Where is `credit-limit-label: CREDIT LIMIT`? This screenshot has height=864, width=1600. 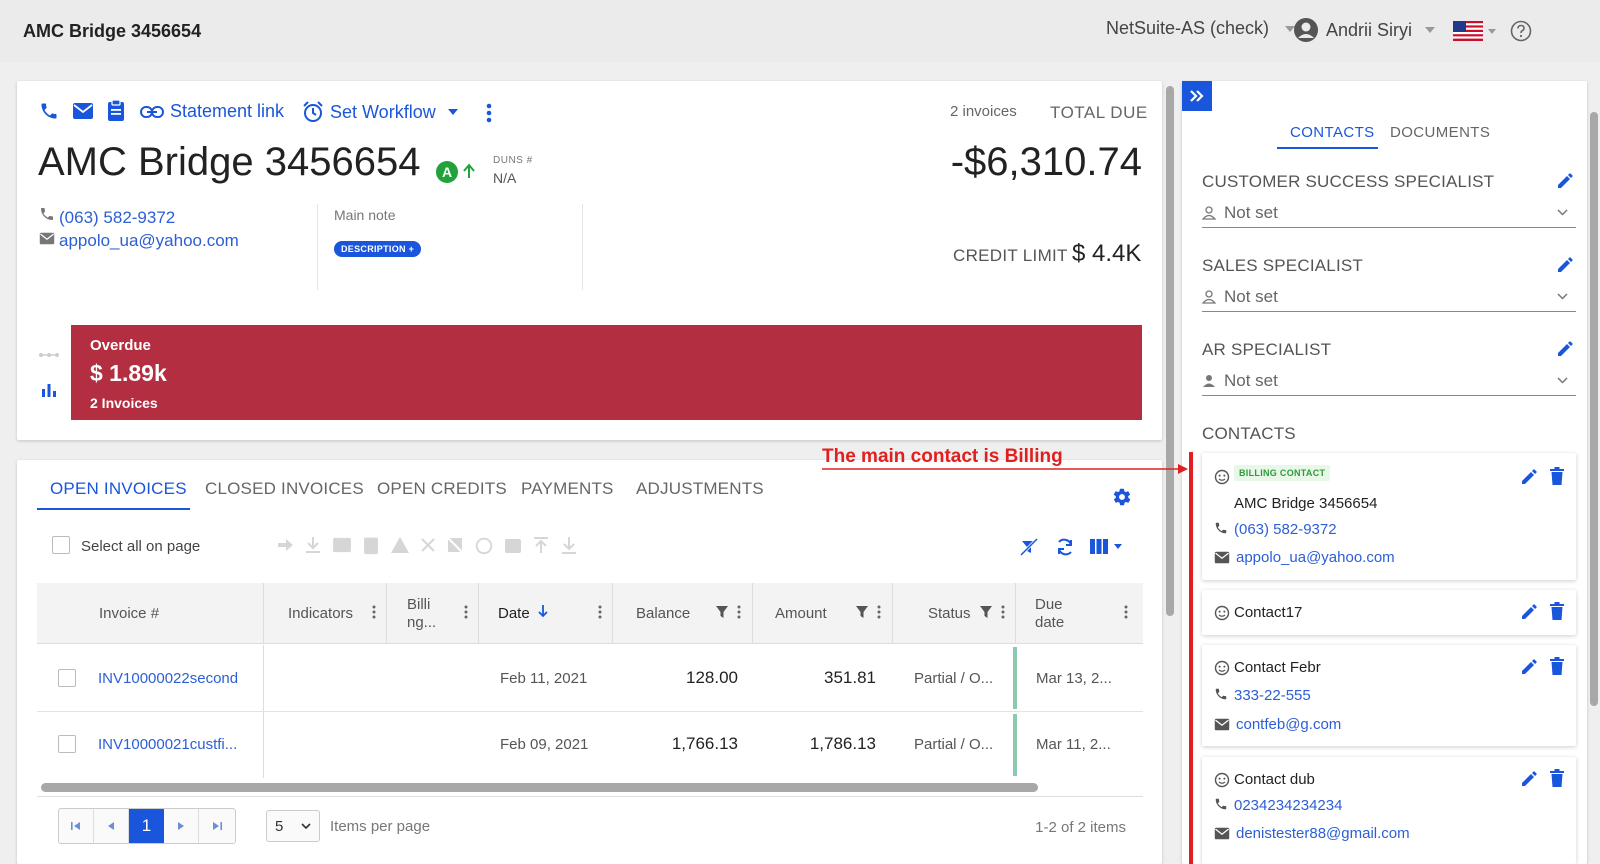
credit-limit-label: CREDIT LIMIT is located at coordinates (1010, 255).